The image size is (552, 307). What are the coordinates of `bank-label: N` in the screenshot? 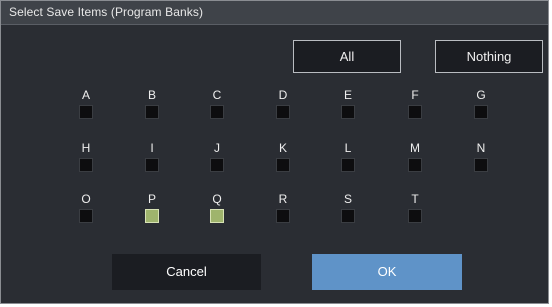 It's located at (481, 148).